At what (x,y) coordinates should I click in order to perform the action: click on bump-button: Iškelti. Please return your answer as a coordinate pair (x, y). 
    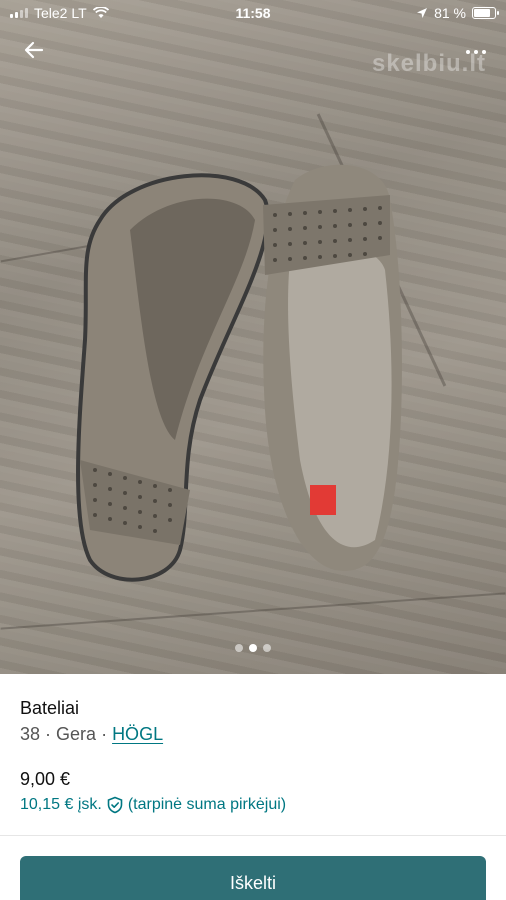
    Looking at the image, I should click on (253, 878).